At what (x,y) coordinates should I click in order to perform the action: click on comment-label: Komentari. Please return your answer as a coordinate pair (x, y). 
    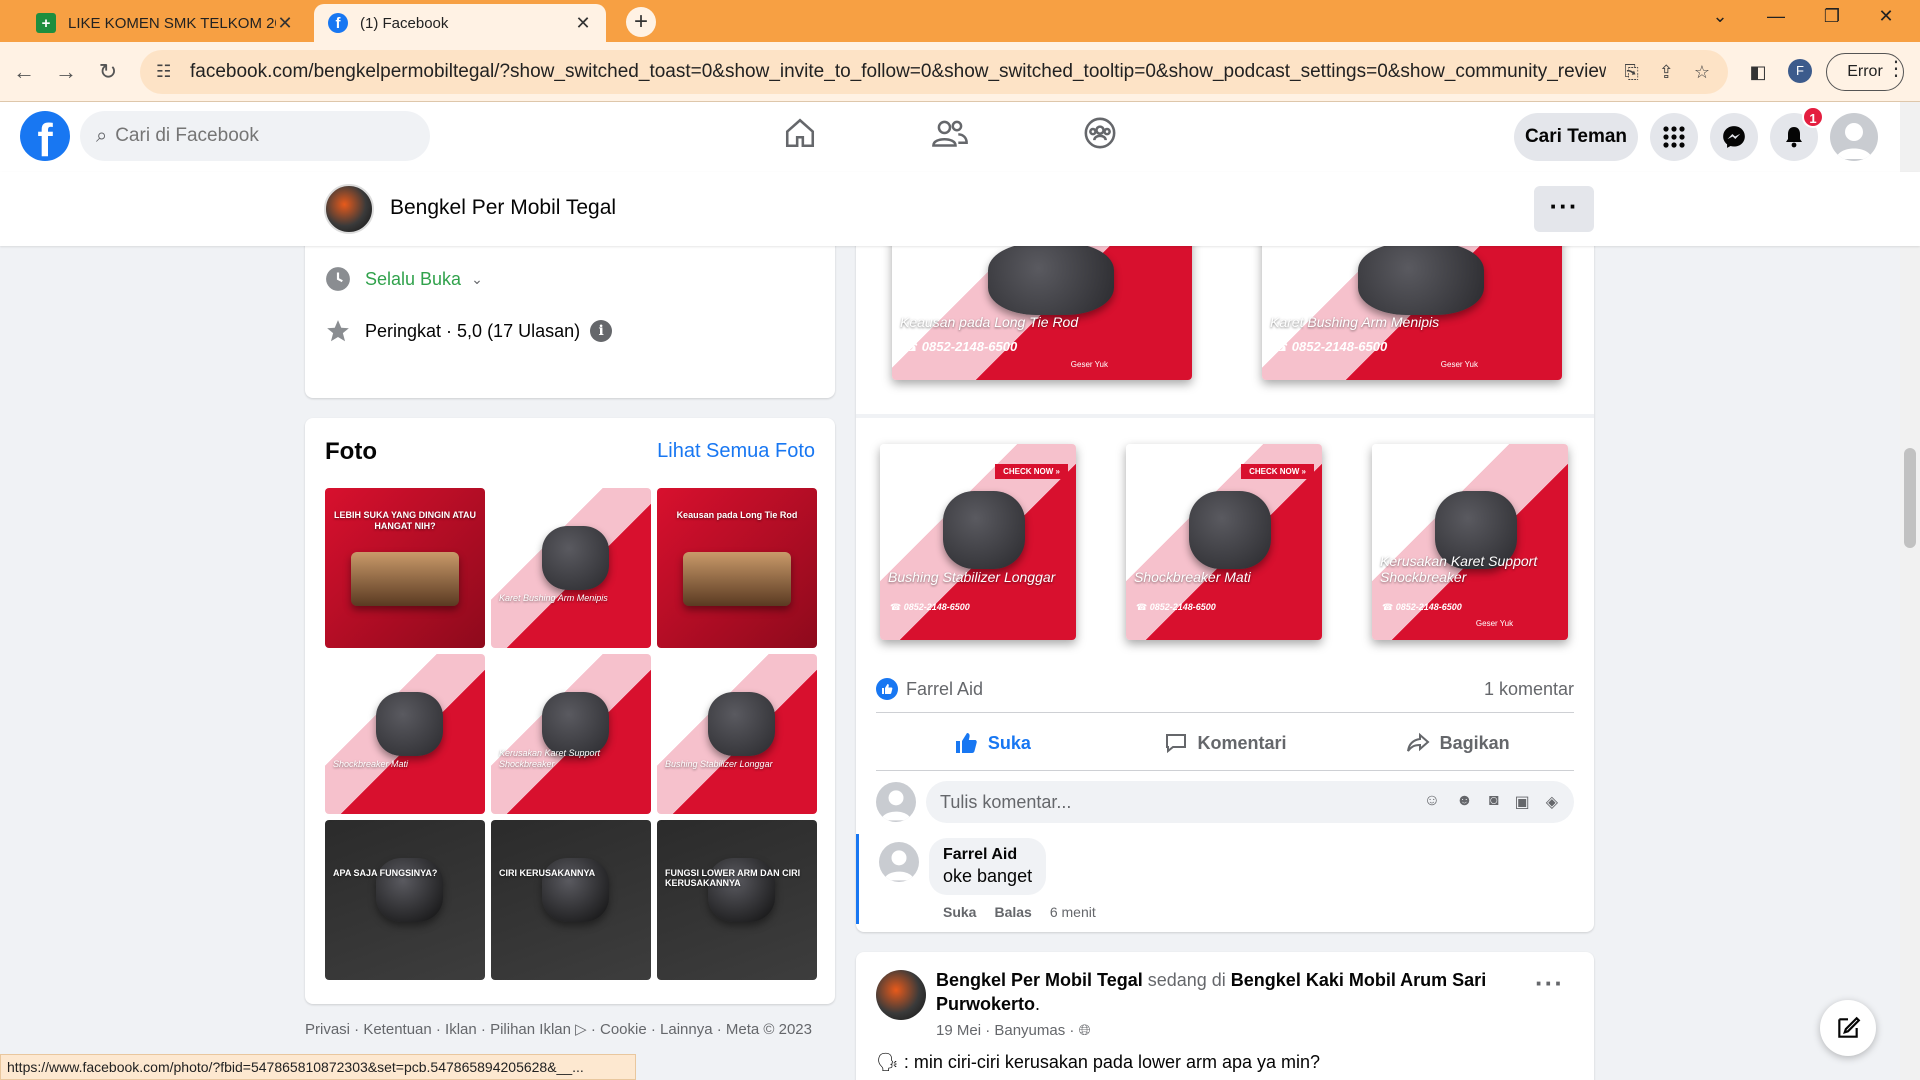
    Looking at the image, I should click on (1242, 742).